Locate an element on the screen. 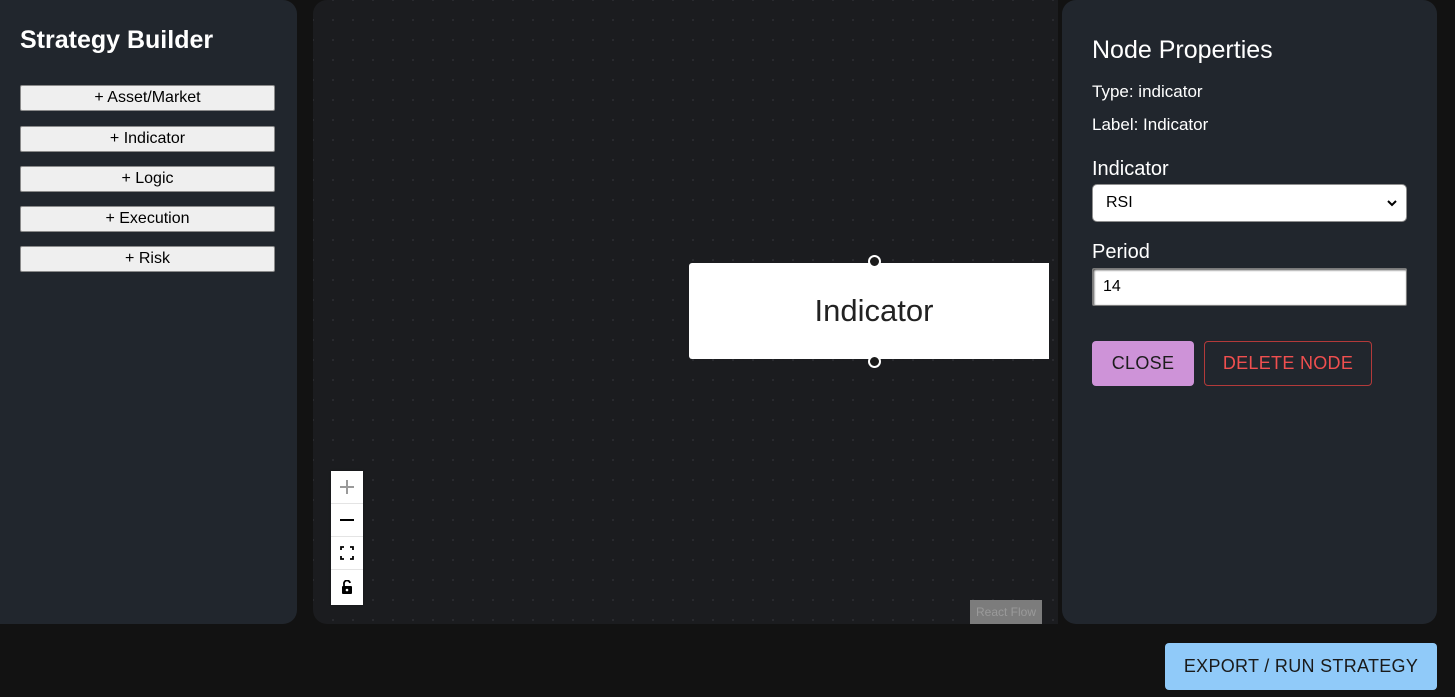 This screenshot has width=1455, height=697. zoom-in-button is located at coordinates (347, 487).